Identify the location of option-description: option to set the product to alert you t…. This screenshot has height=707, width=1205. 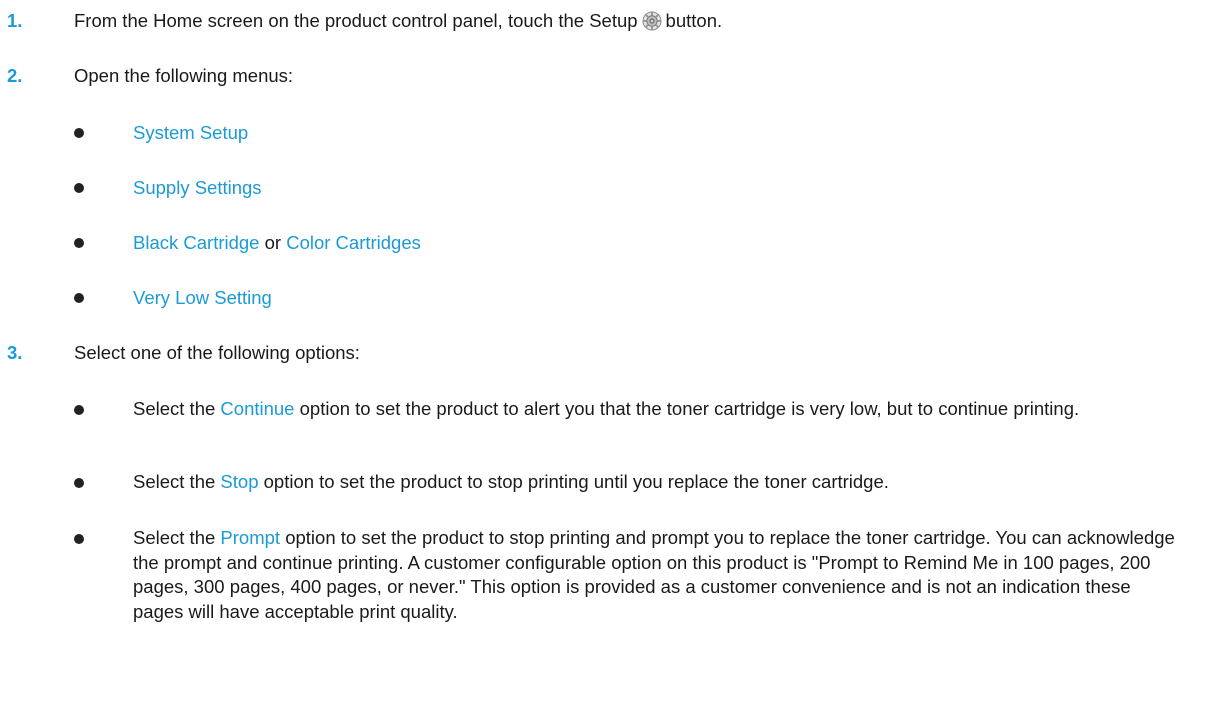
(689, 408).